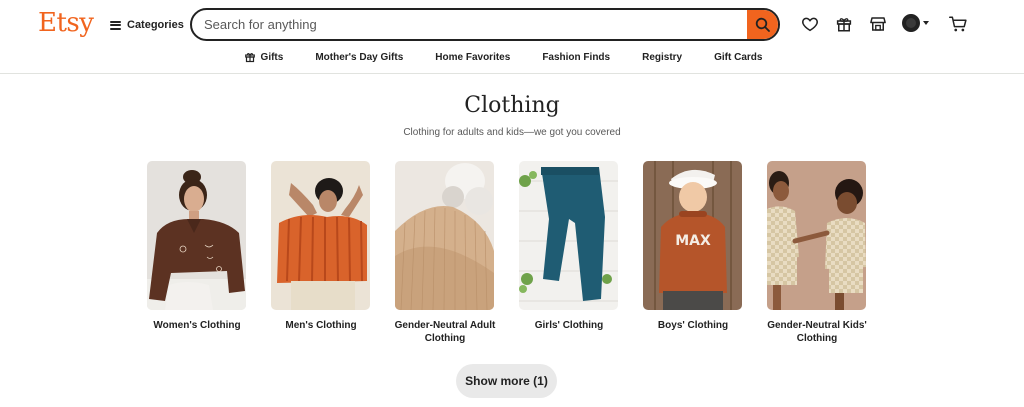 The height and width of the screenshot is (407, 1024). I want to click on nav-item-fashion-finds: Fashion Finds, so click(576, 57).